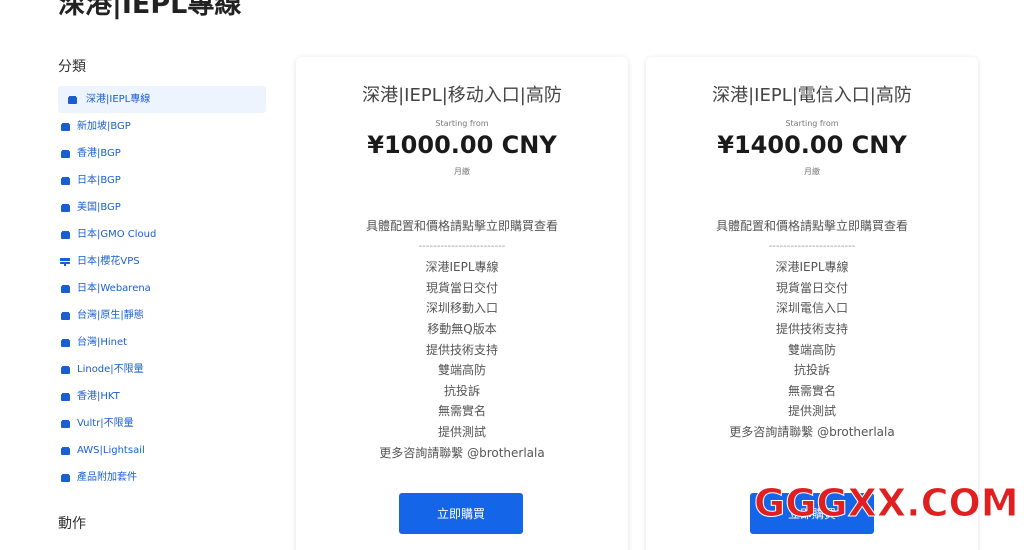 Image resolution: width=1024 pixels, height=550 pixels. I want to click on sidebar-heading-actions: 動作, so click(72, 524).